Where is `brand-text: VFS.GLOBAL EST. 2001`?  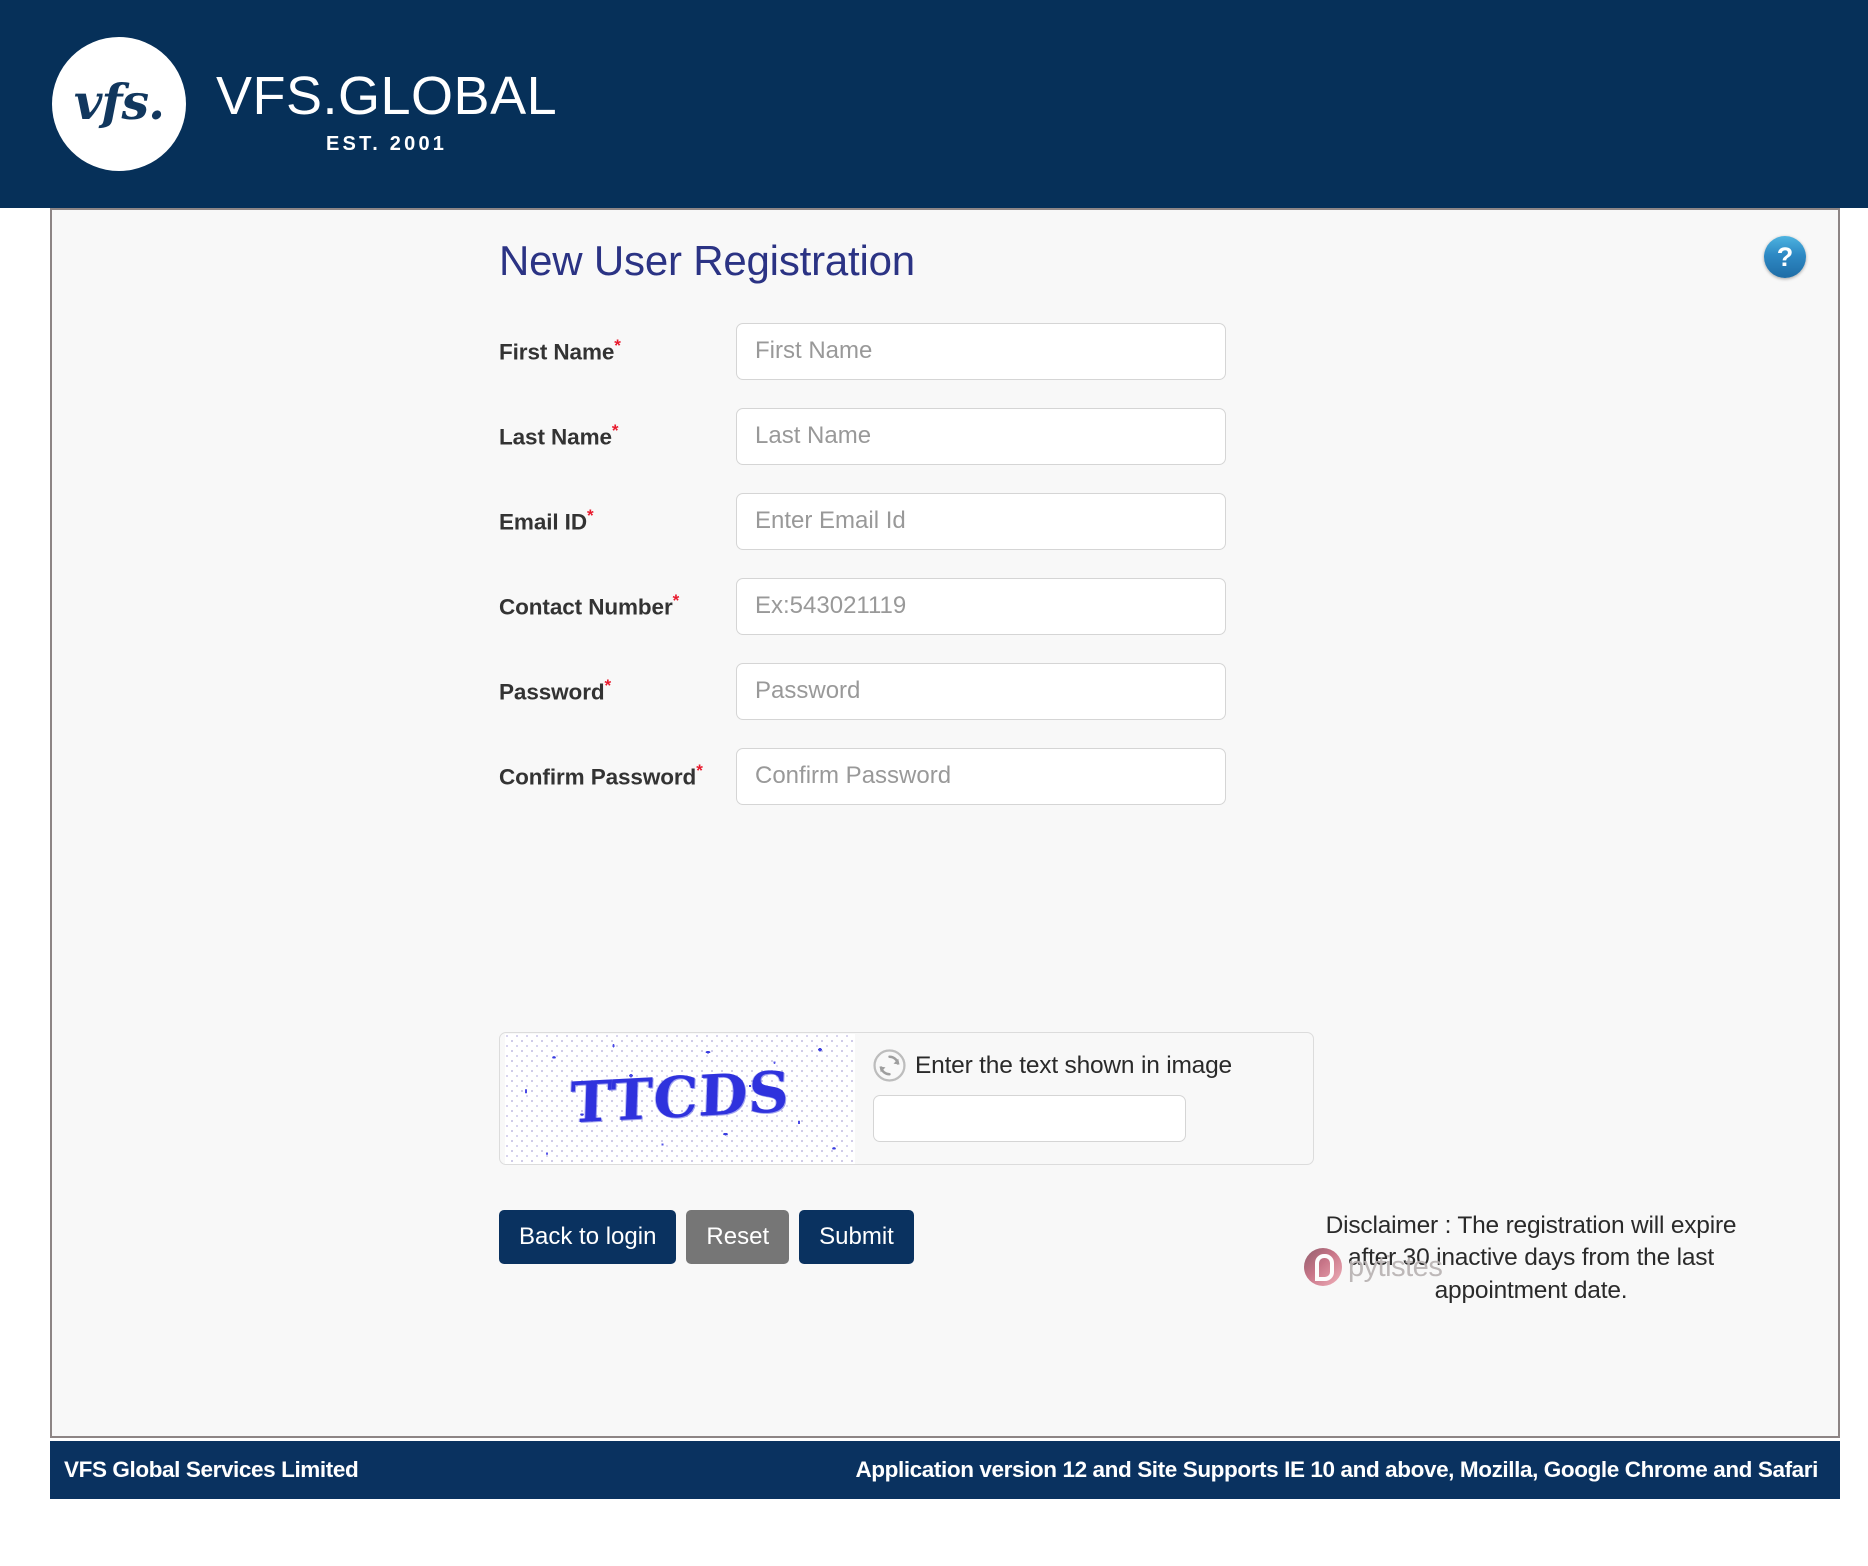
brand-text: VFS.GLOBAL EST. 2001 is located at coordinates (386, 104).